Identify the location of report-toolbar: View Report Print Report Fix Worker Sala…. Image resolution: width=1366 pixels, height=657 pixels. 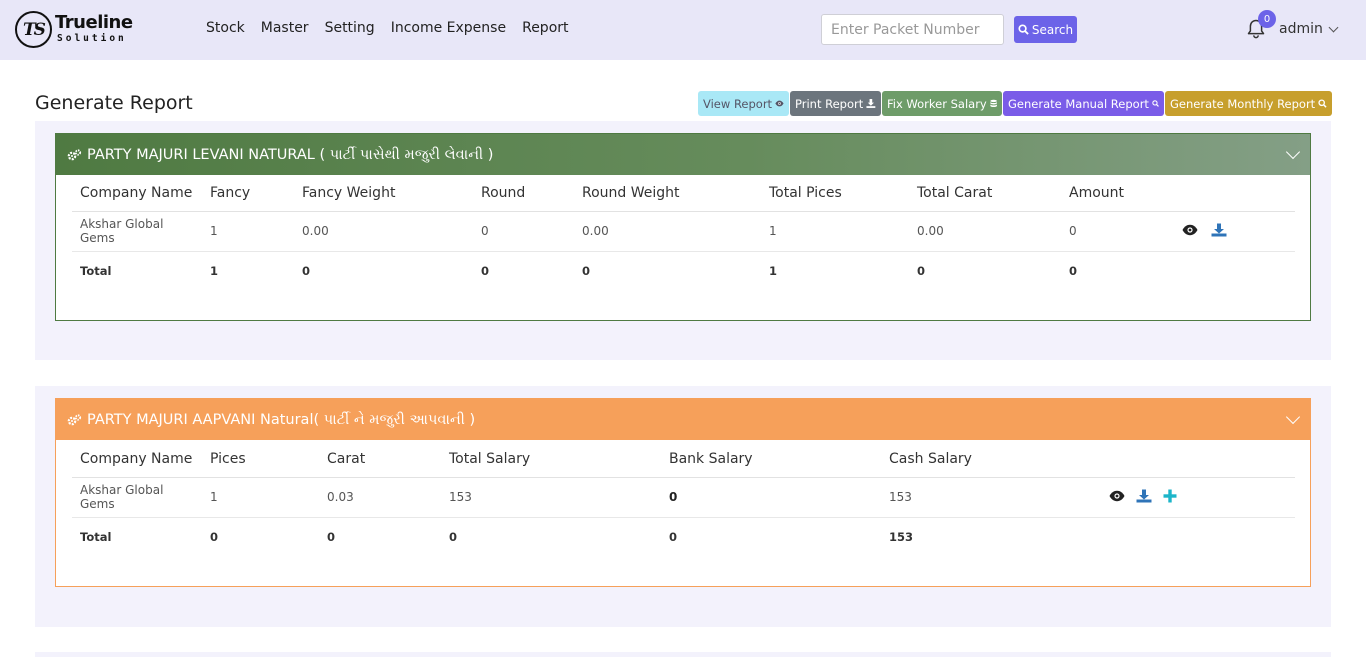
(1015, 103).